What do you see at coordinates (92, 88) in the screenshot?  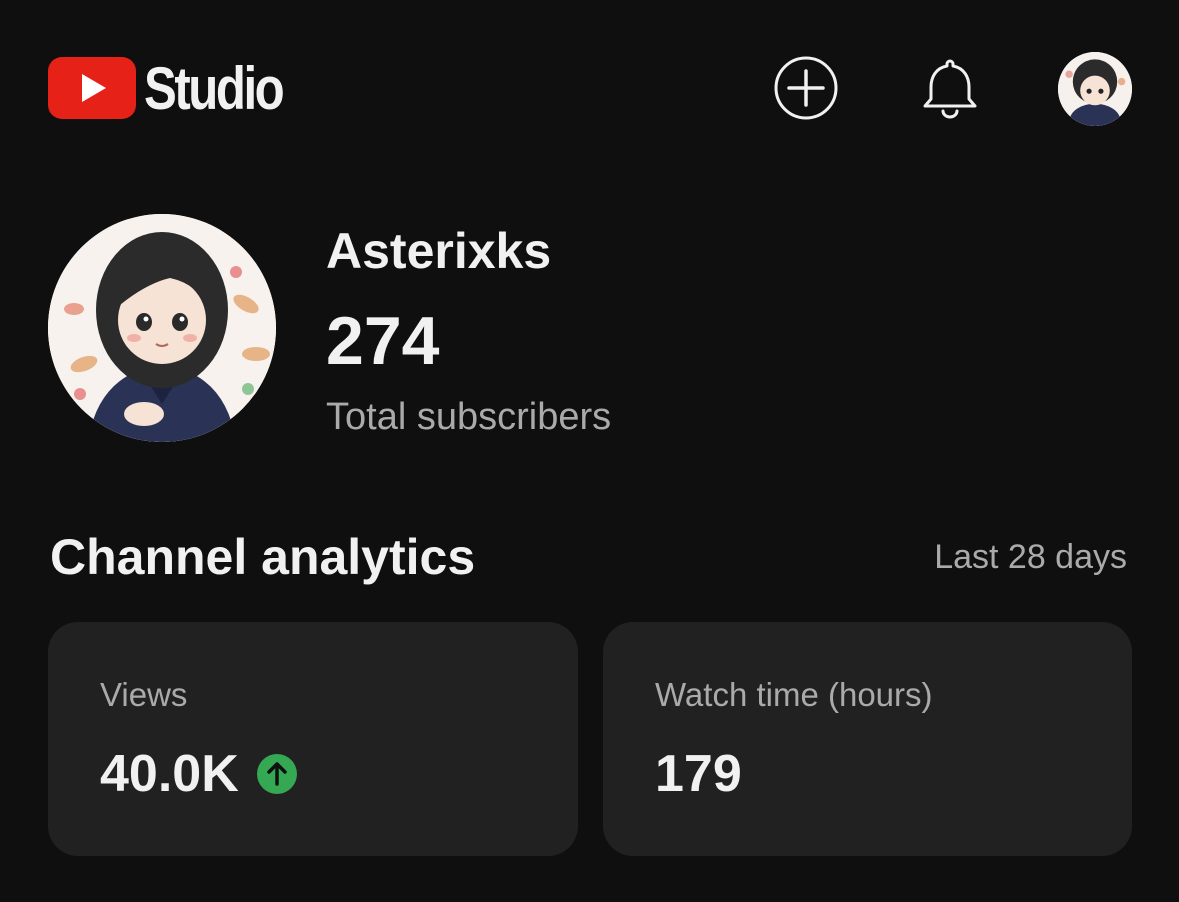 I see `youtube-play-logo-icon` at bounding box center [92, 88].